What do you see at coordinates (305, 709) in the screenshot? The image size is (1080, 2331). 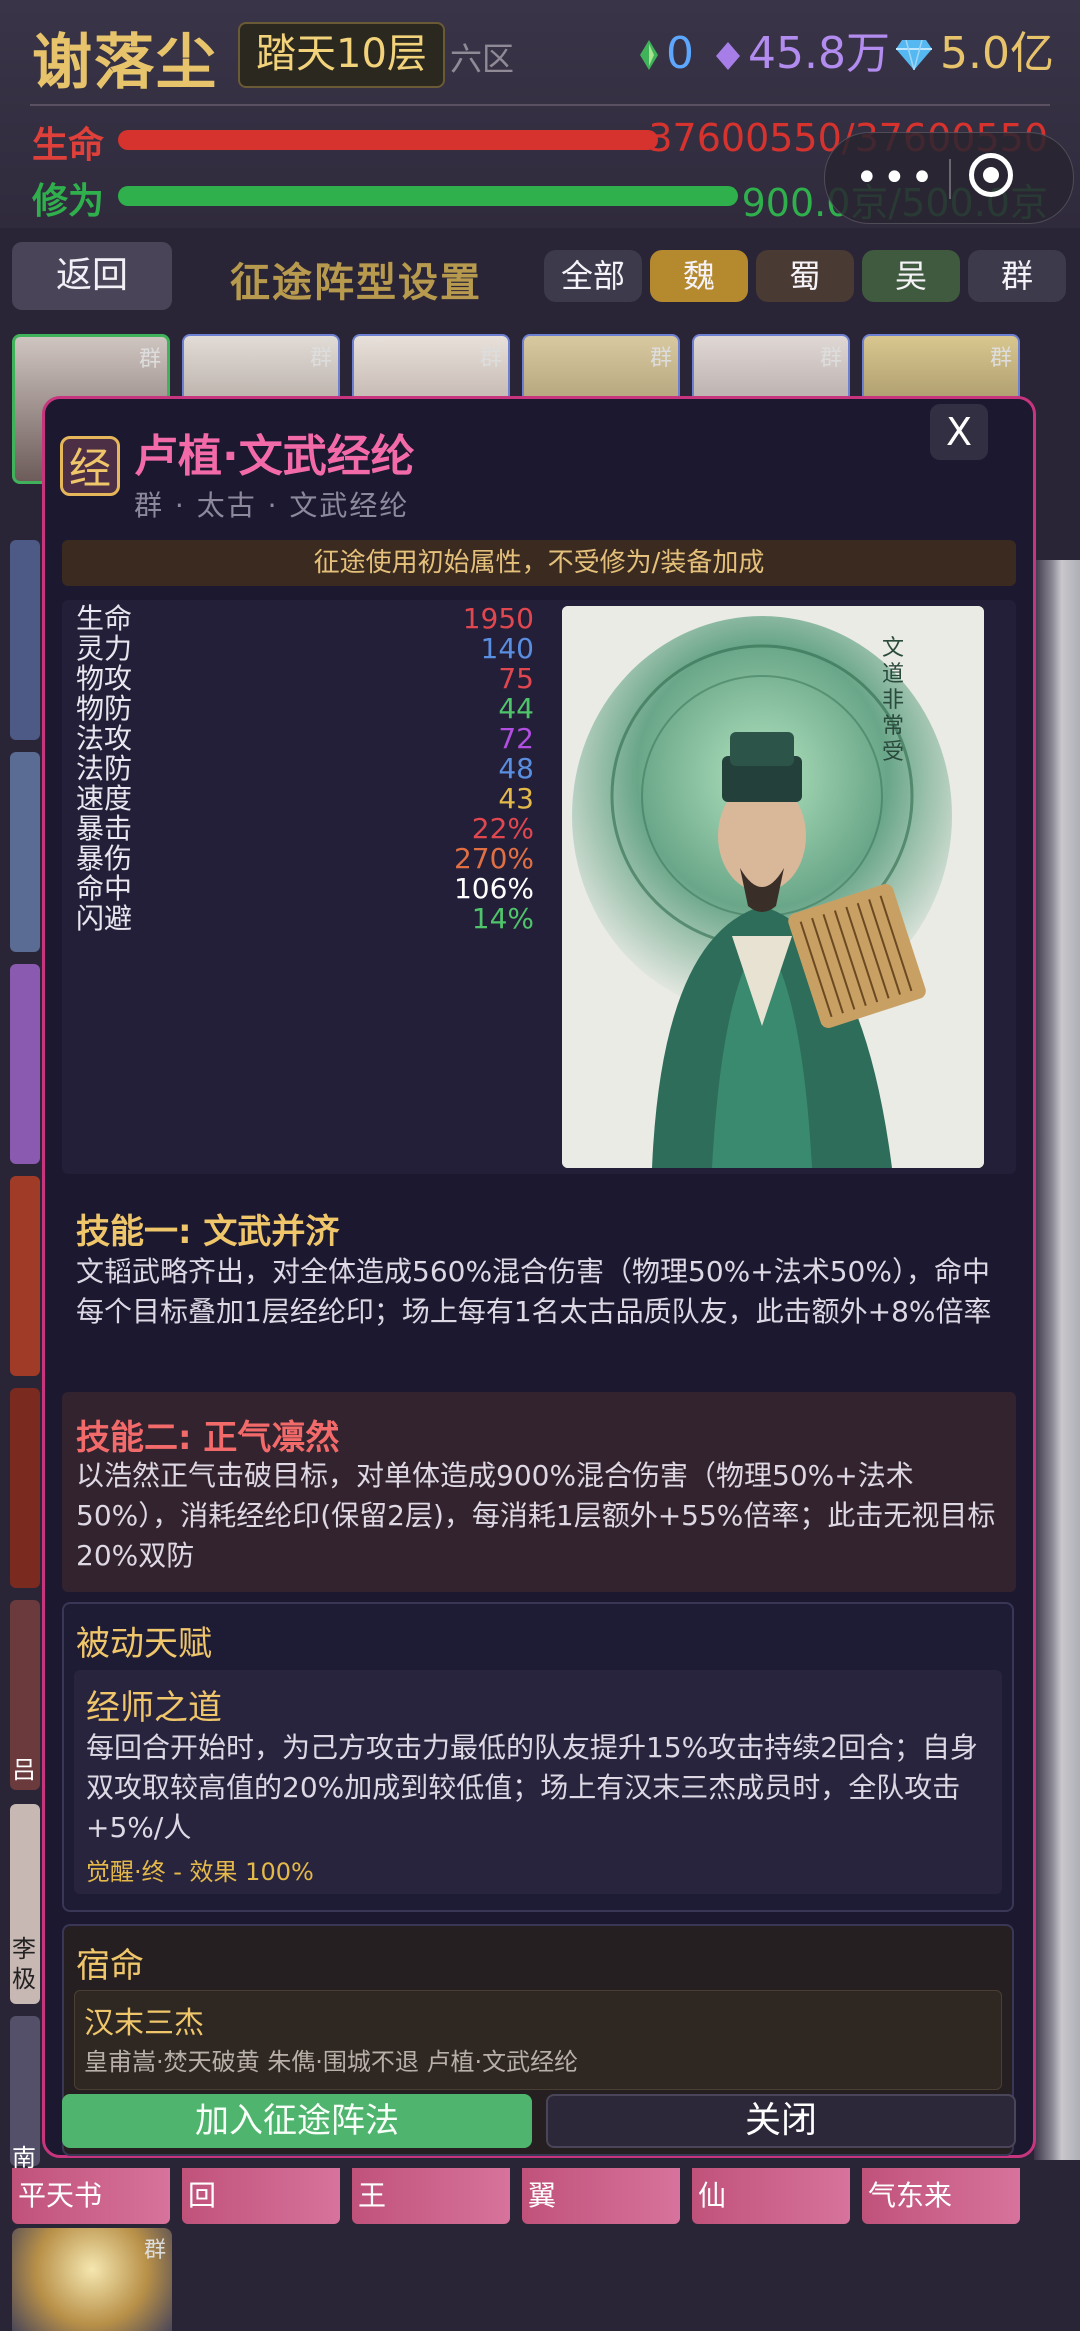 I see `stat-row: 物防 44` at bounding box center [305, 709].